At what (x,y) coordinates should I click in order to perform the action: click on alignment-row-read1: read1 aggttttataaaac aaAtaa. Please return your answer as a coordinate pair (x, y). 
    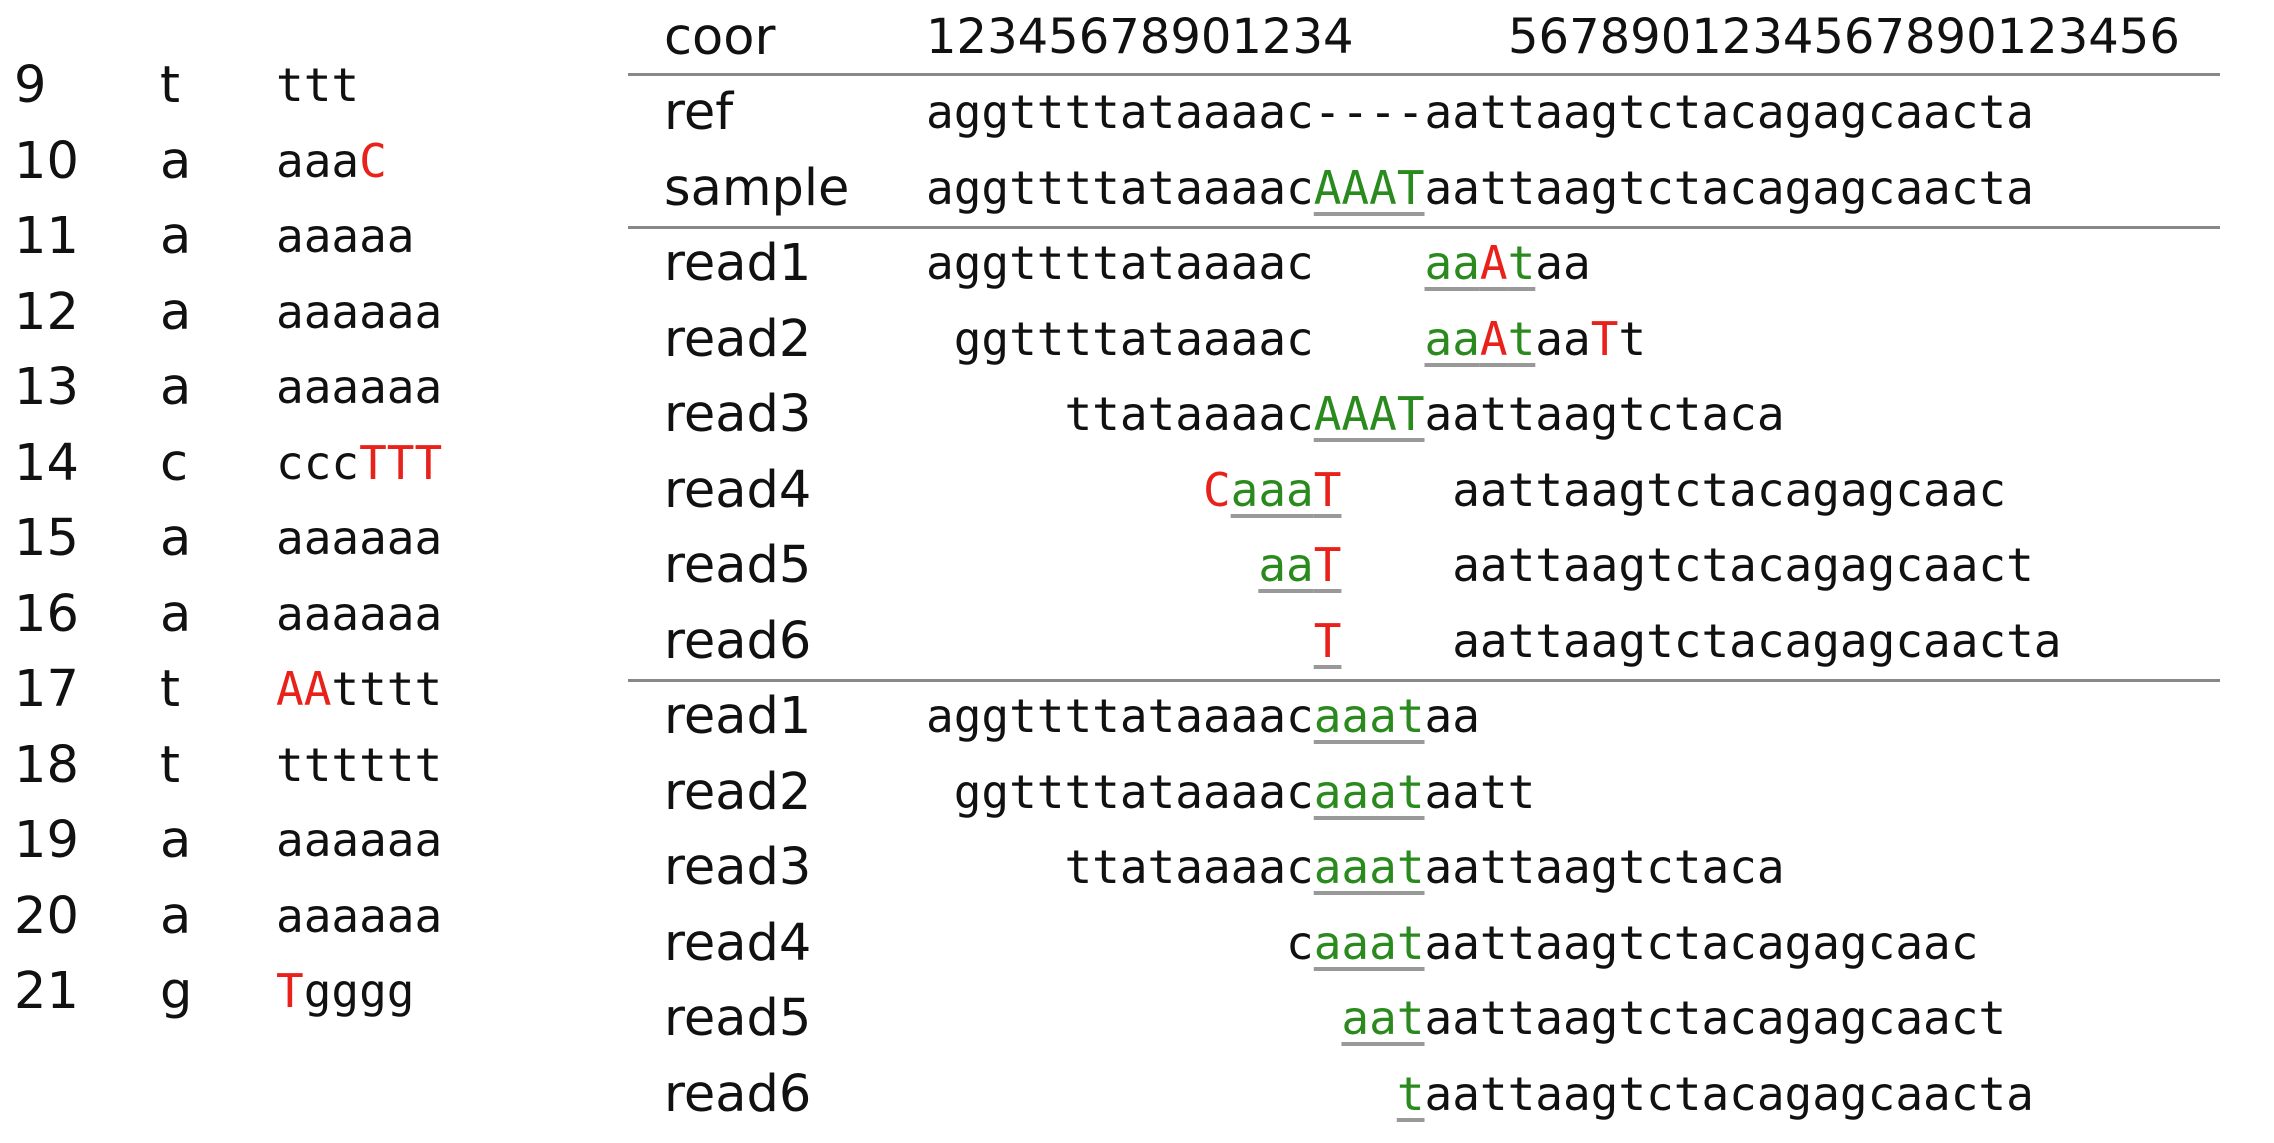
    Looking at the image, I should click on (1137, 263).